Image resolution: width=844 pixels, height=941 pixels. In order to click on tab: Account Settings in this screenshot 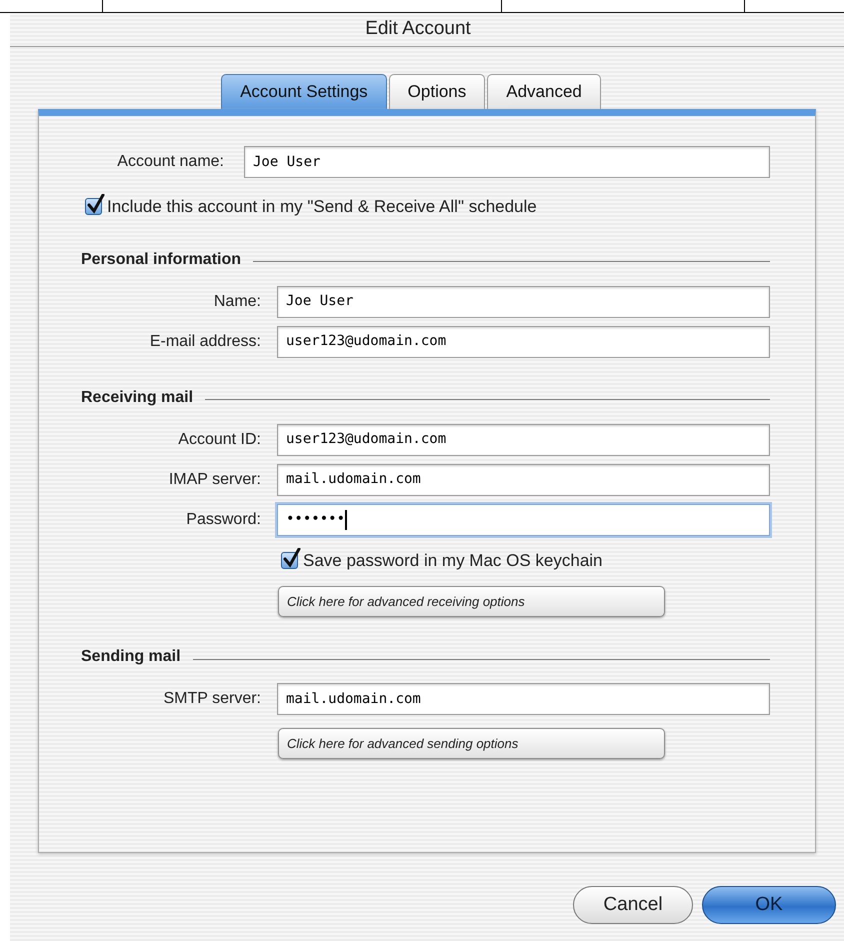, I will do `click(304, 91)`.